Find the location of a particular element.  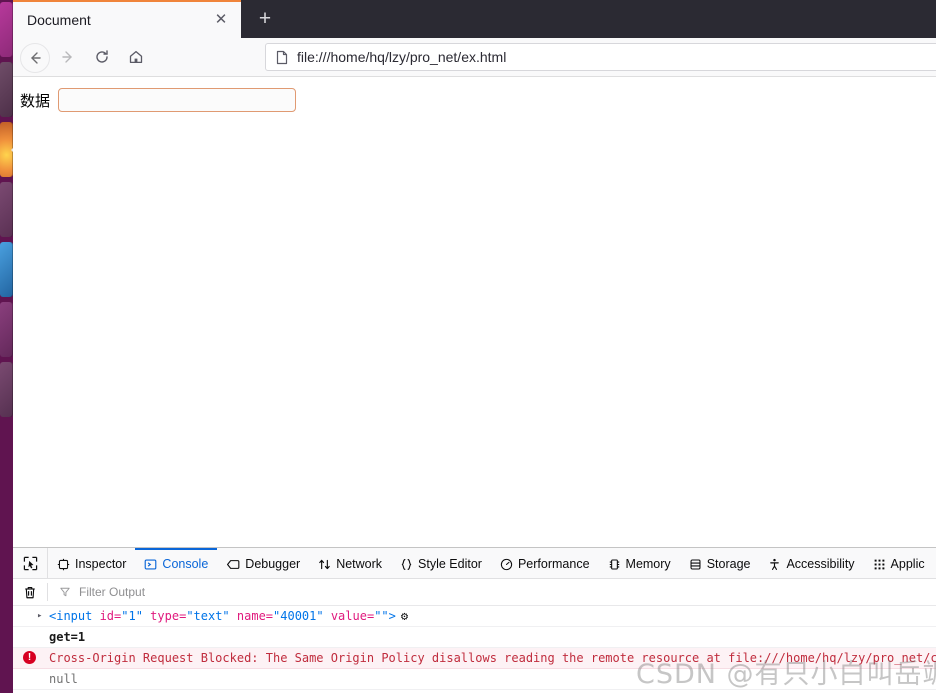

tab-memory: Memory is located at coordinates (639, 563).